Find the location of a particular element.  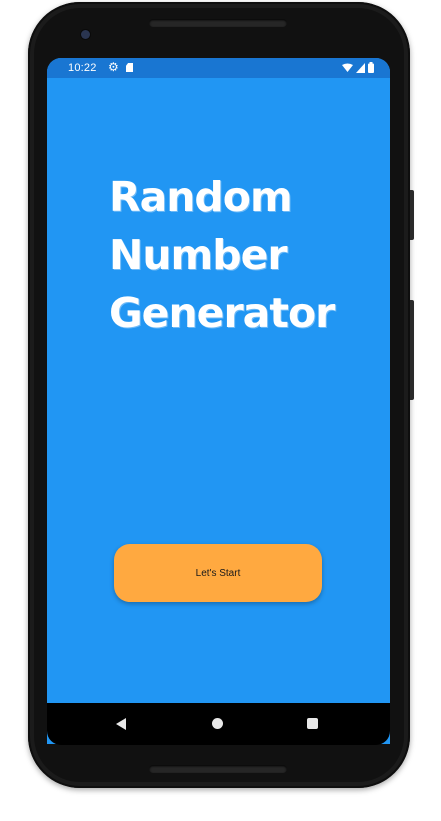

app-title: Random Number Generator is located at coordinates (222, 255).